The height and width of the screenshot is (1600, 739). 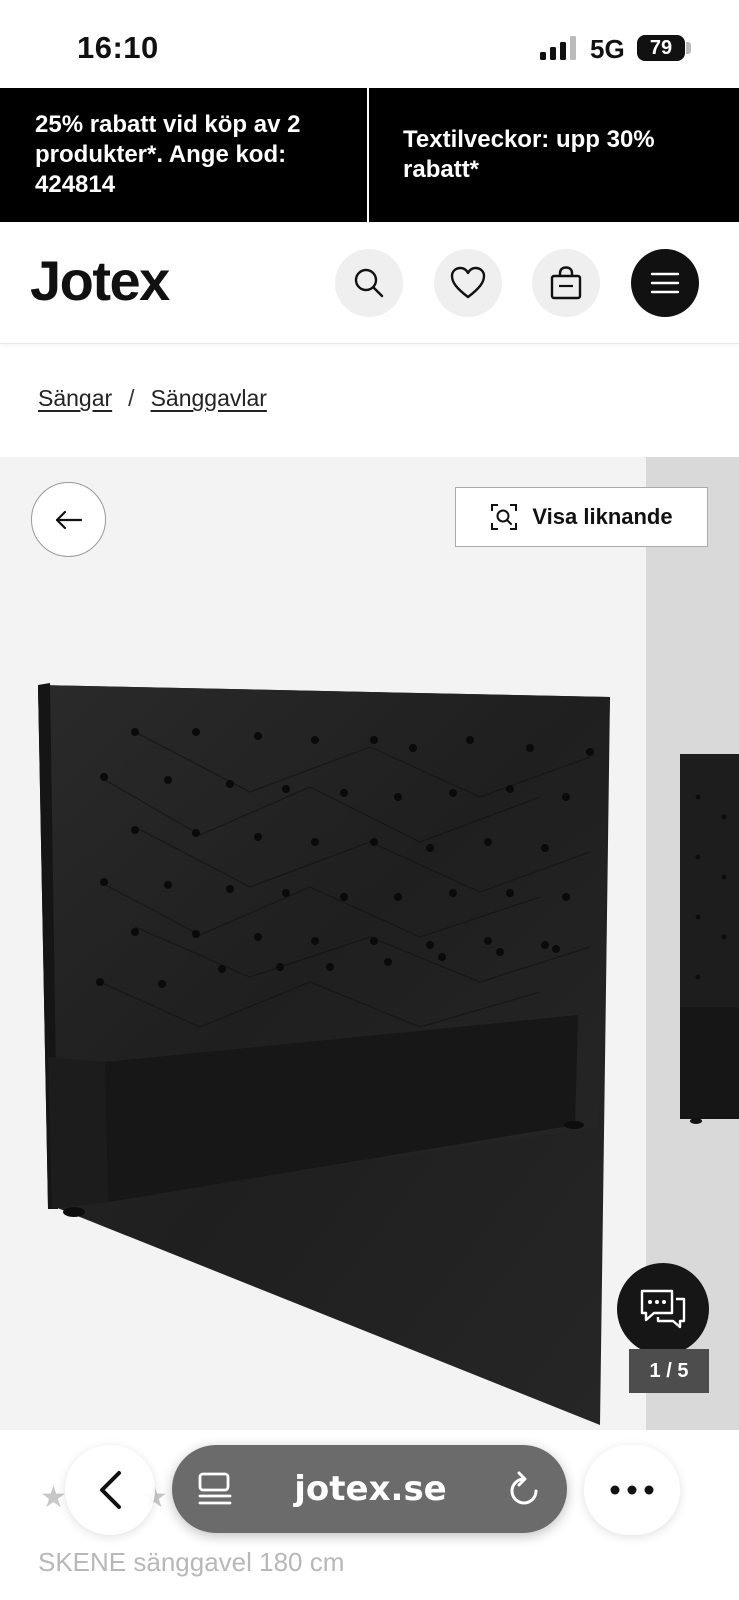 What do you see at coordinates (369, 44) in the screenshot?
I see `status-bar: 16:10 5G 79` at bounding box center [369, 44].